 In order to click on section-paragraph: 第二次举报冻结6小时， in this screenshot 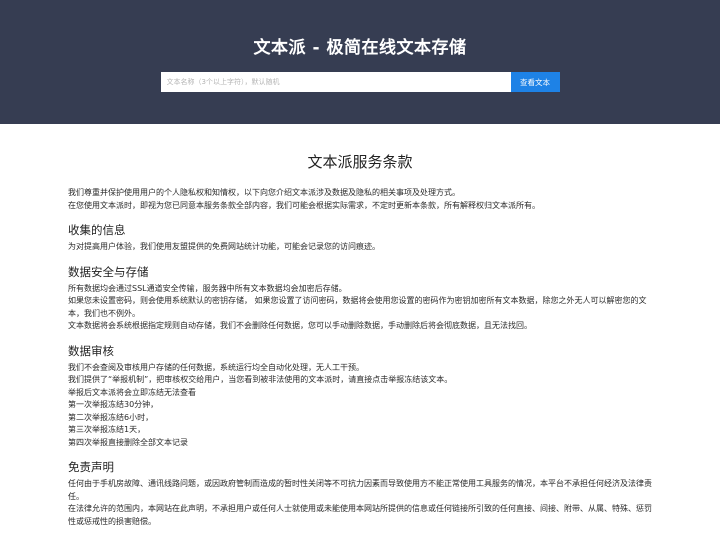, I will do `click(111, 417)`.